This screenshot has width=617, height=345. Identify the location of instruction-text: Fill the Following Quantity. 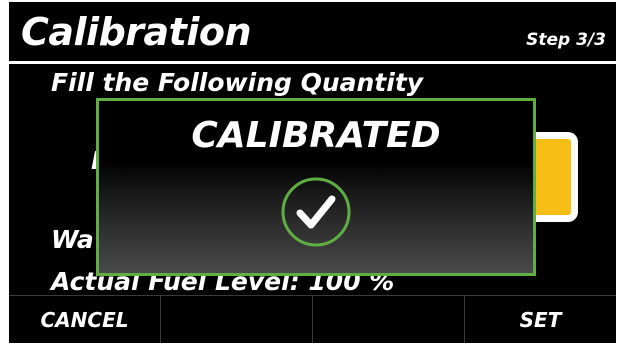
(237, 82).